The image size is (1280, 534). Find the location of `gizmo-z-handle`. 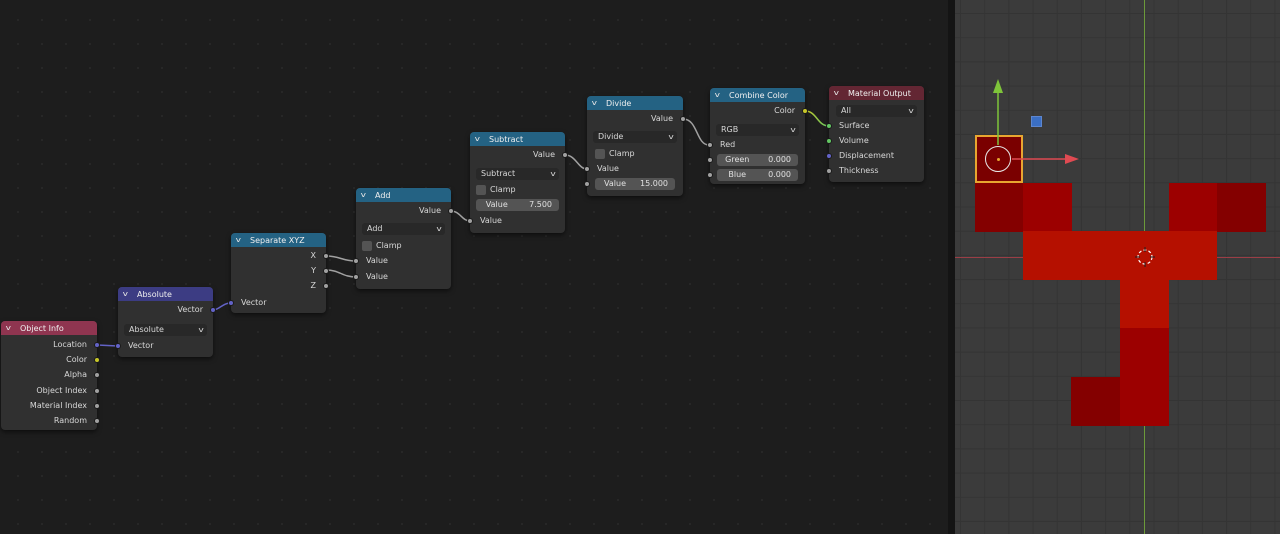

gizmo-z-handle is located at coordinates (1036, 121).